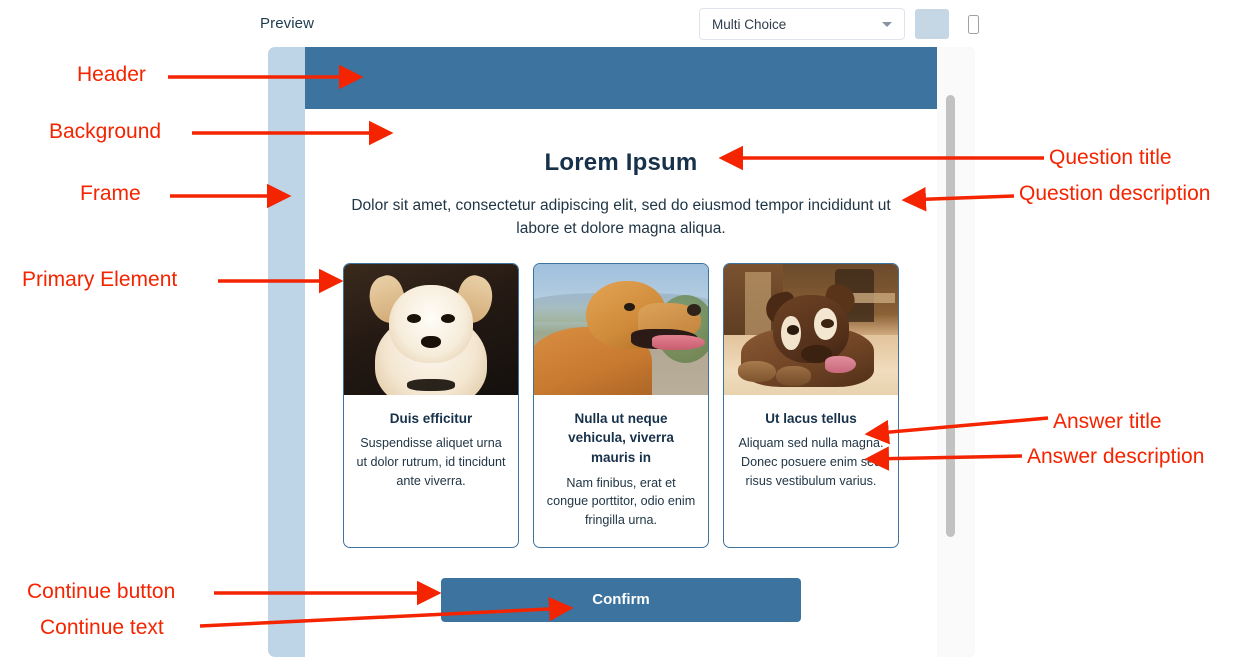 The image size is (1250, 667). Describe the element at coordinates (950, 316) in the screenshot. I see `scrollbar-thumb` at that location.